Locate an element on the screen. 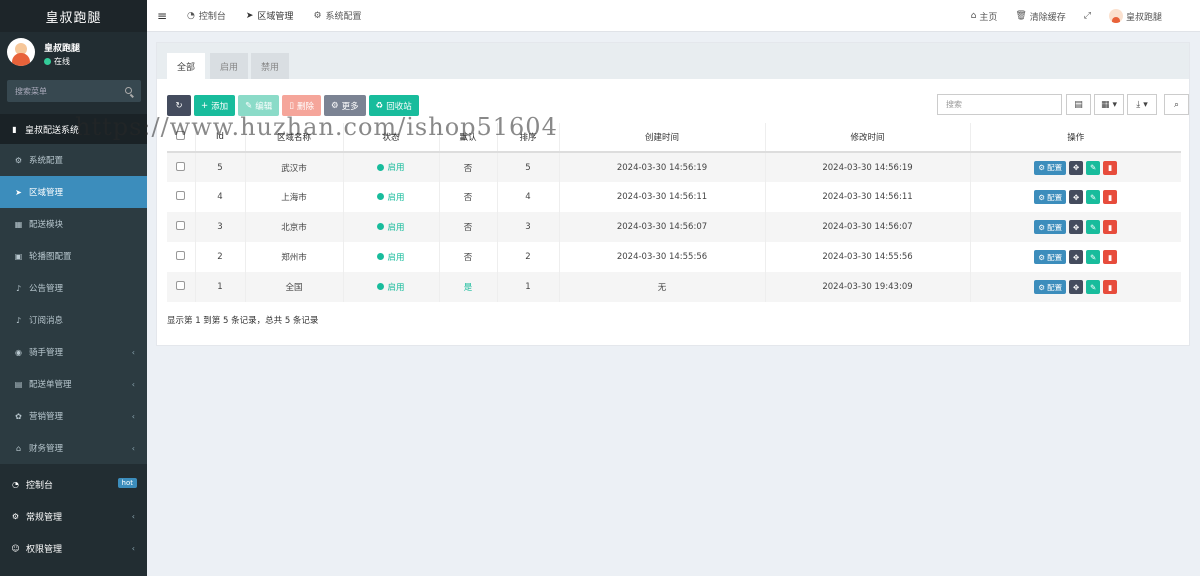 This screenshot has height=576, width=1200. trash-icon: ▮ is located at coordinates (1110, 287).